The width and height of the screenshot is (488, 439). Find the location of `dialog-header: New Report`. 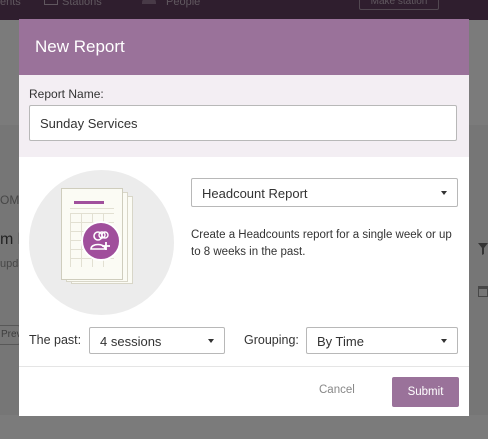

dialog-header: New Report is located at coordinates (244, 47).